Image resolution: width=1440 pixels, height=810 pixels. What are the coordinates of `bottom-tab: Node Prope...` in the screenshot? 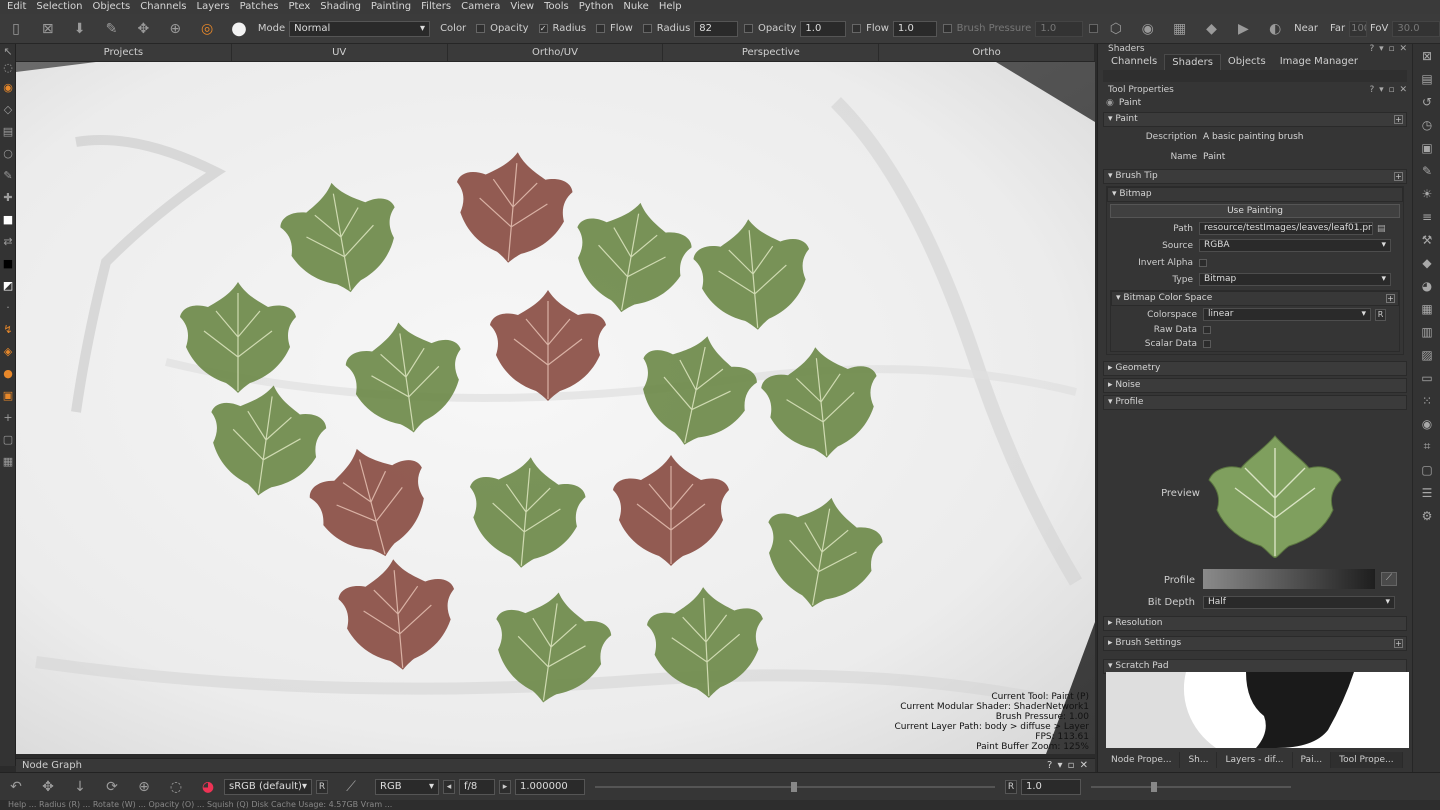 It's located at (1142, 760).